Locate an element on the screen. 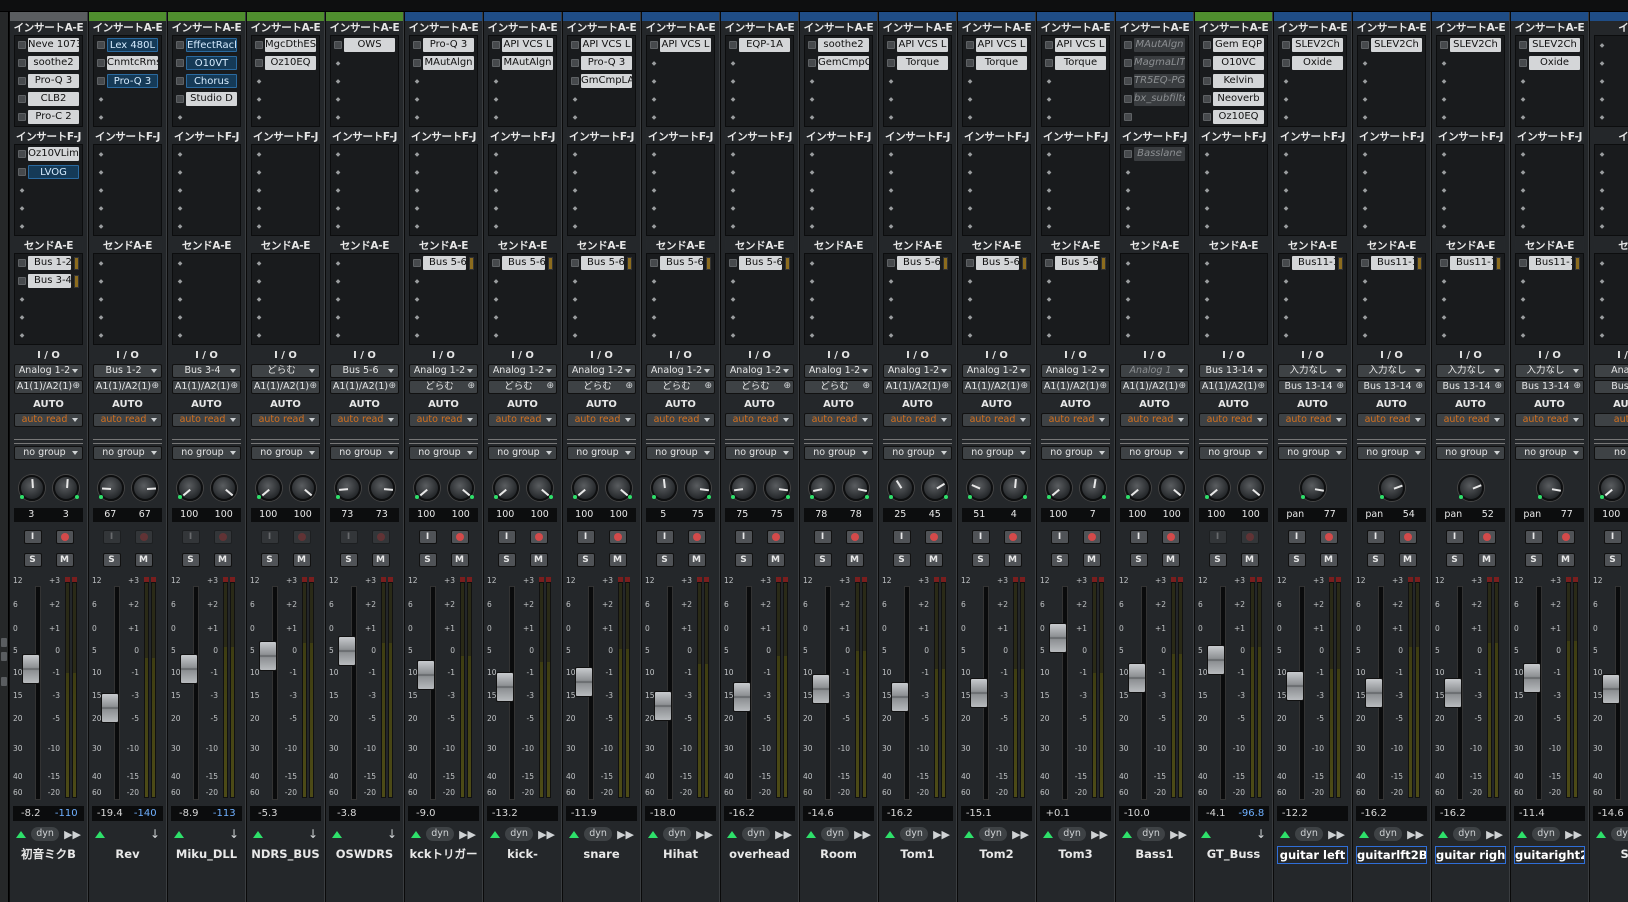 The width and height of the screenshot is (1628, 902). input-selector: 入力なし is located at coordinates (1470, 371).